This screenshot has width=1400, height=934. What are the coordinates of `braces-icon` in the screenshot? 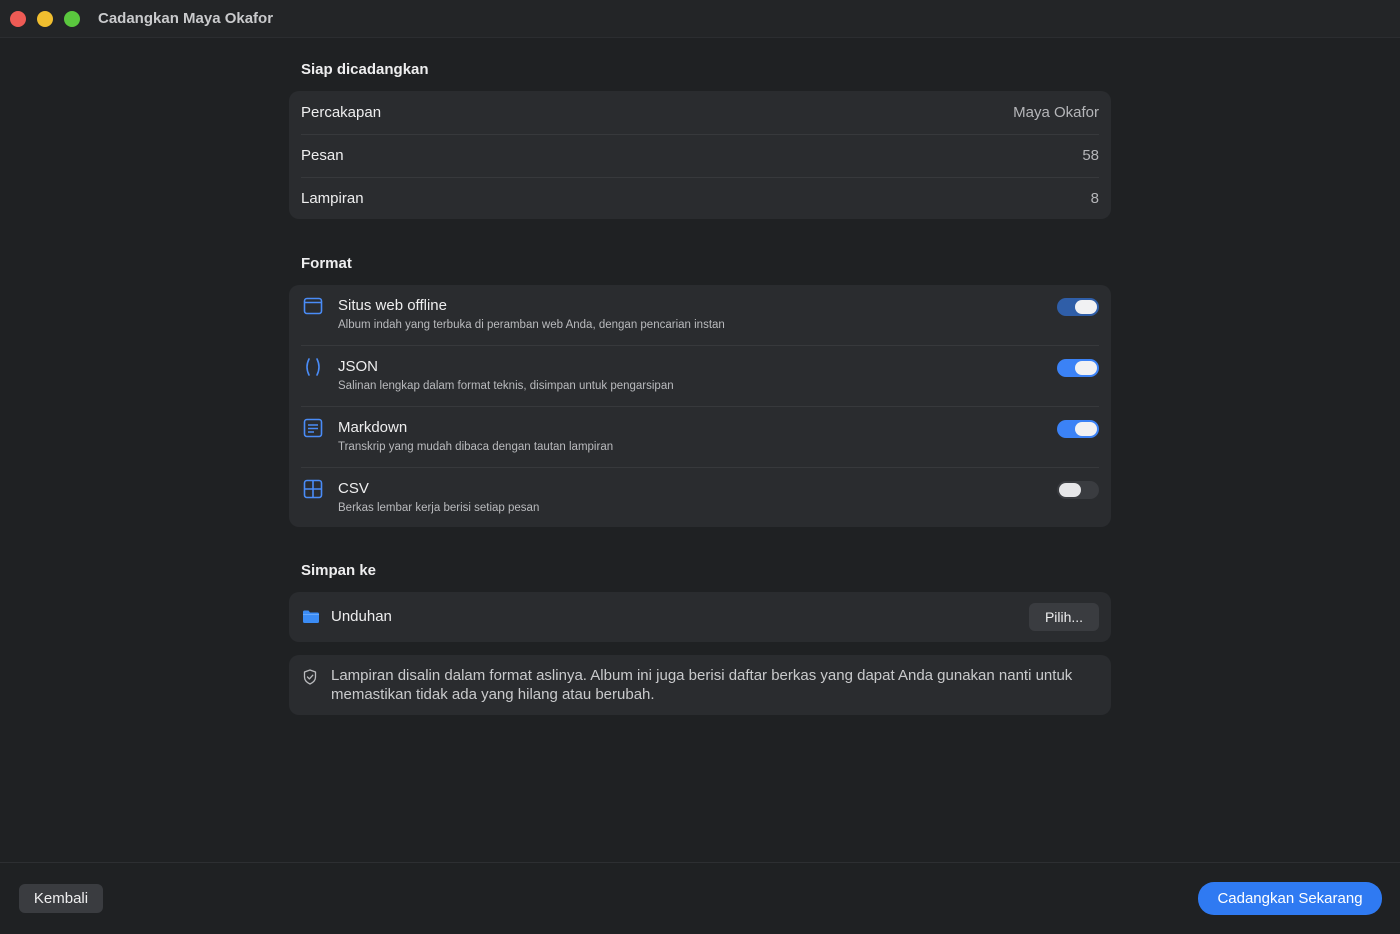 It's located at (313, 367).